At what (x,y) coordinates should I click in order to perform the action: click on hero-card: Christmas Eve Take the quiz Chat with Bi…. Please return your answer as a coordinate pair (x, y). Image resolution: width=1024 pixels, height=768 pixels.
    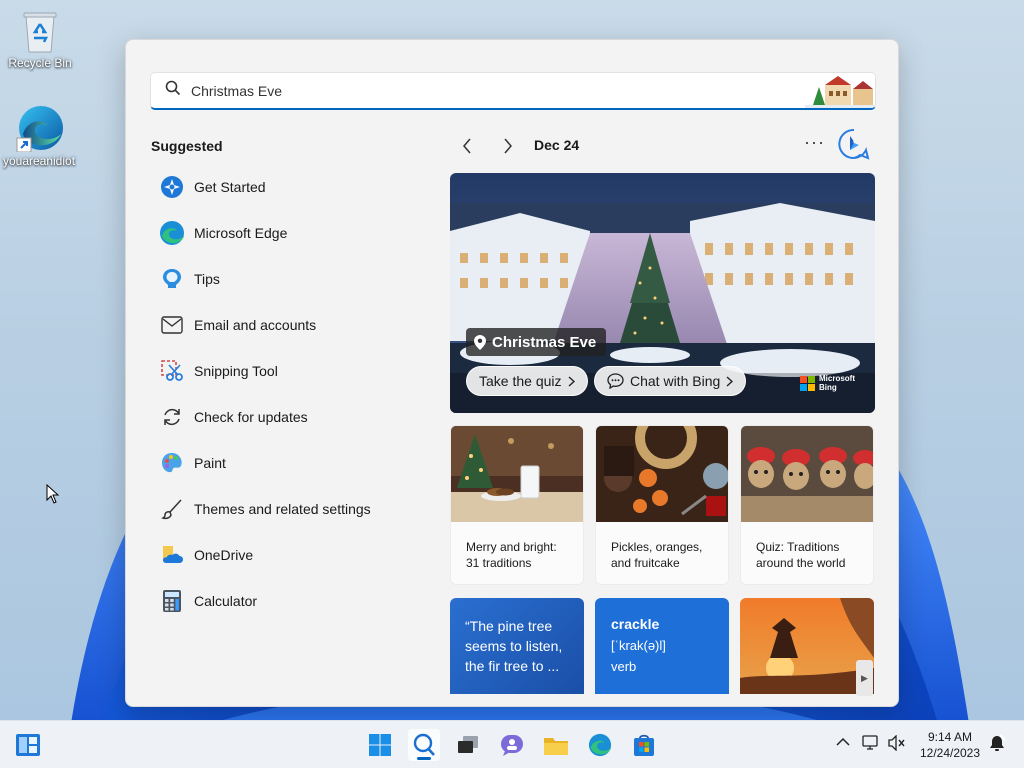
    Looking at the image, I should click on (662, 293).